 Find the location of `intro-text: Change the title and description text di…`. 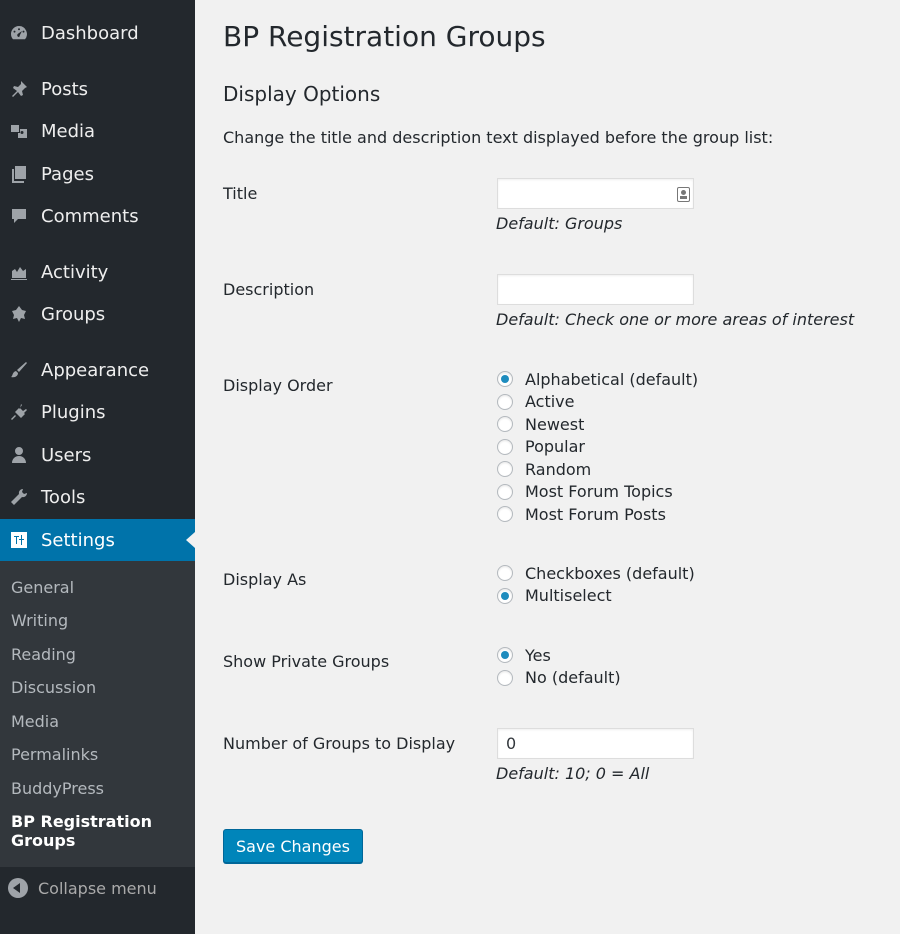

intro-text: Change the title and description text di… is located at coordinates (498, 137).